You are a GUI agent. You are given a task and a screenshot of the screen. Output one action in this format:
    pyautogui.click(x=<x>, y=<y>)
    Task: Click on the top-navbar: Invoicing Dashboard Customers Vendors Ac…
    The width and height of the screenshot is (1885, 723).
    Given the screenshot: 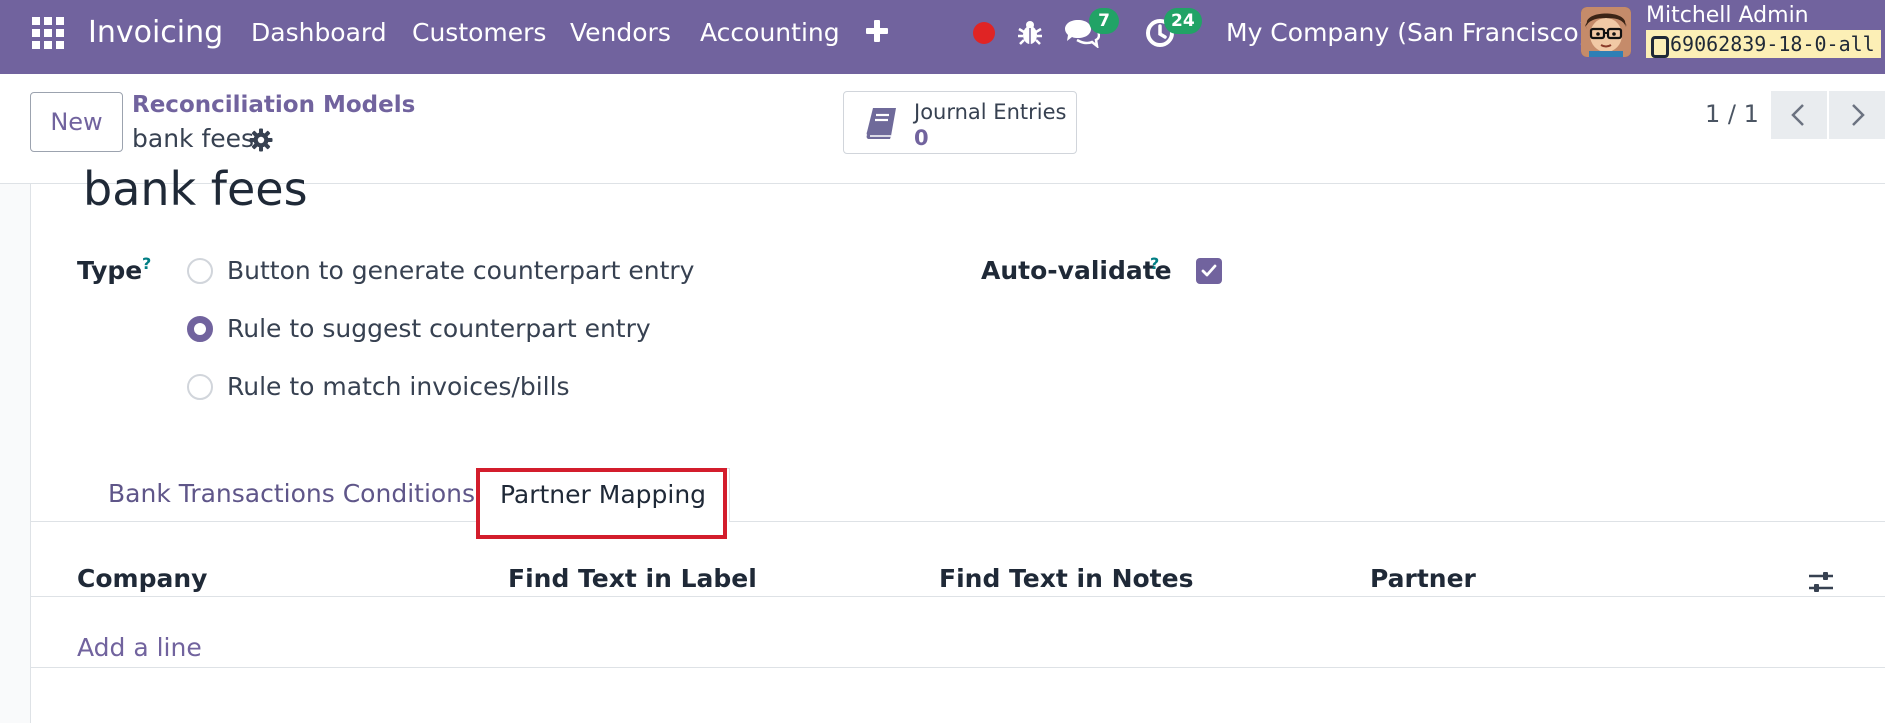 What is the action you would take?
    pyautogui.click(x=942, y=37)
    